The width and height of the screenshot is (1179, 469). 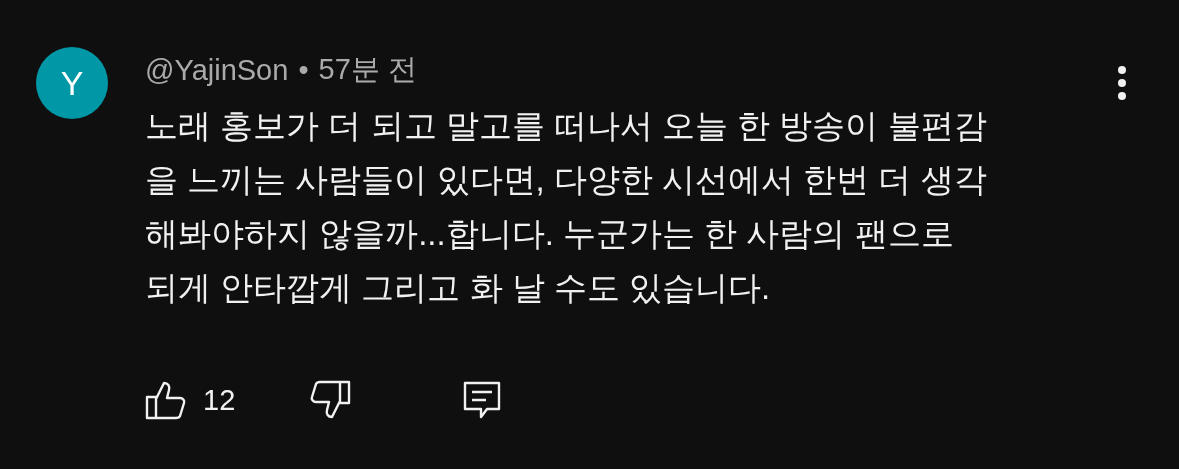 I want to click on avatar: Y, so click(x=72, y=83).